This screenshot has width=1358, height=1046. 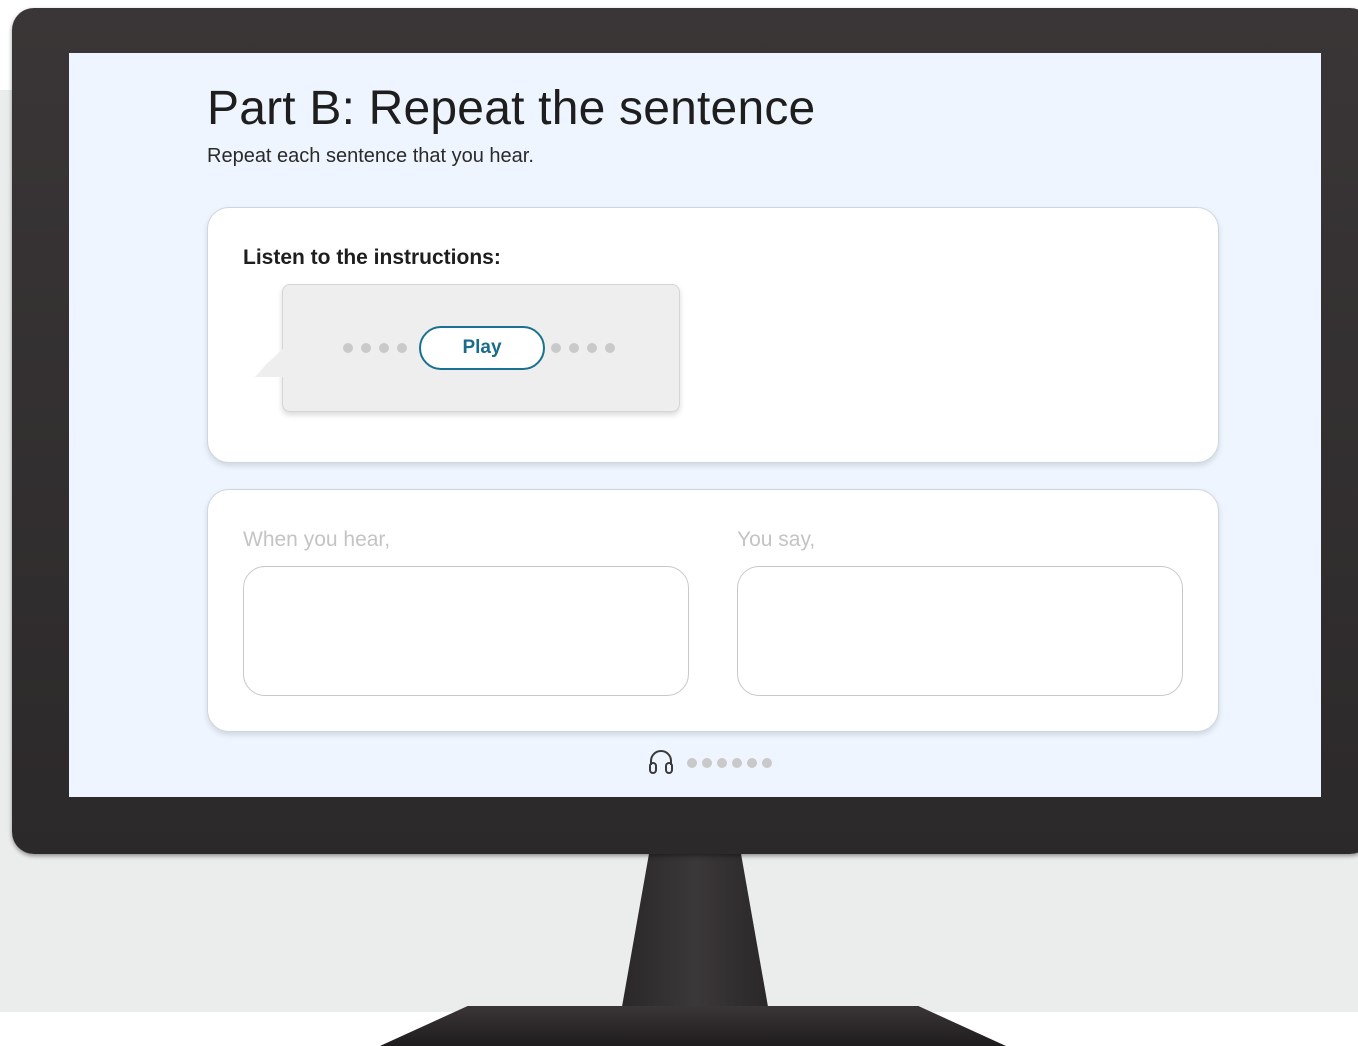 I want to click on bubble-tail, so click(x=270, y=362).